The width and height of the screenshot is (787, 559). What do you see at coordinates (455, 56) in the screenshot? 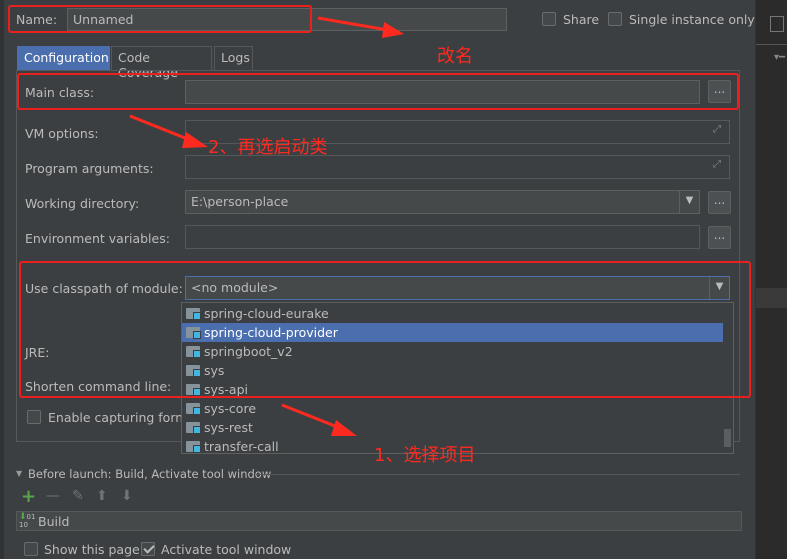
I see `annotation-rename: 改名` at bounding box center [455, 56].